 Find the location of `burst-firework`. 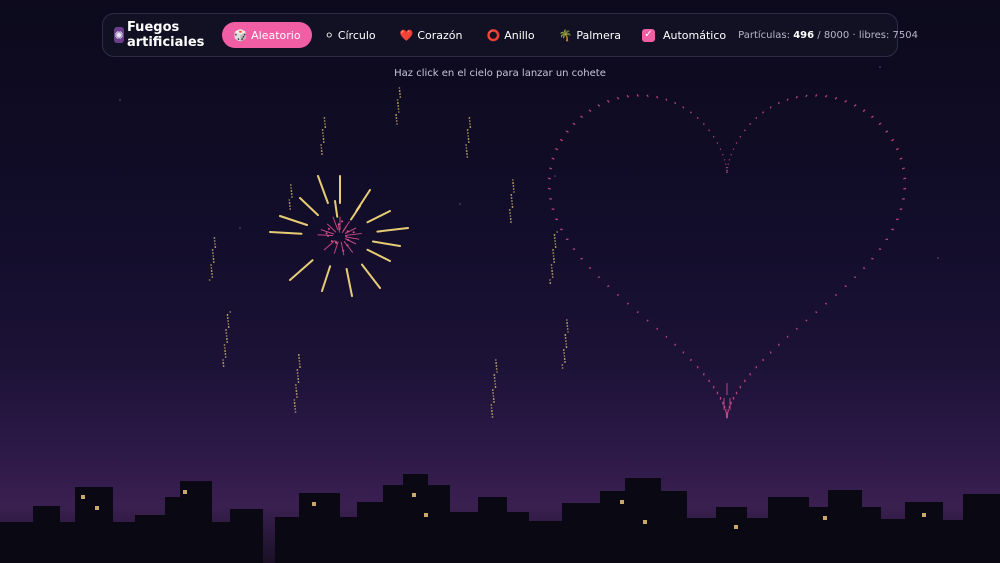

burst-firework is located at coordinates (339, 236).